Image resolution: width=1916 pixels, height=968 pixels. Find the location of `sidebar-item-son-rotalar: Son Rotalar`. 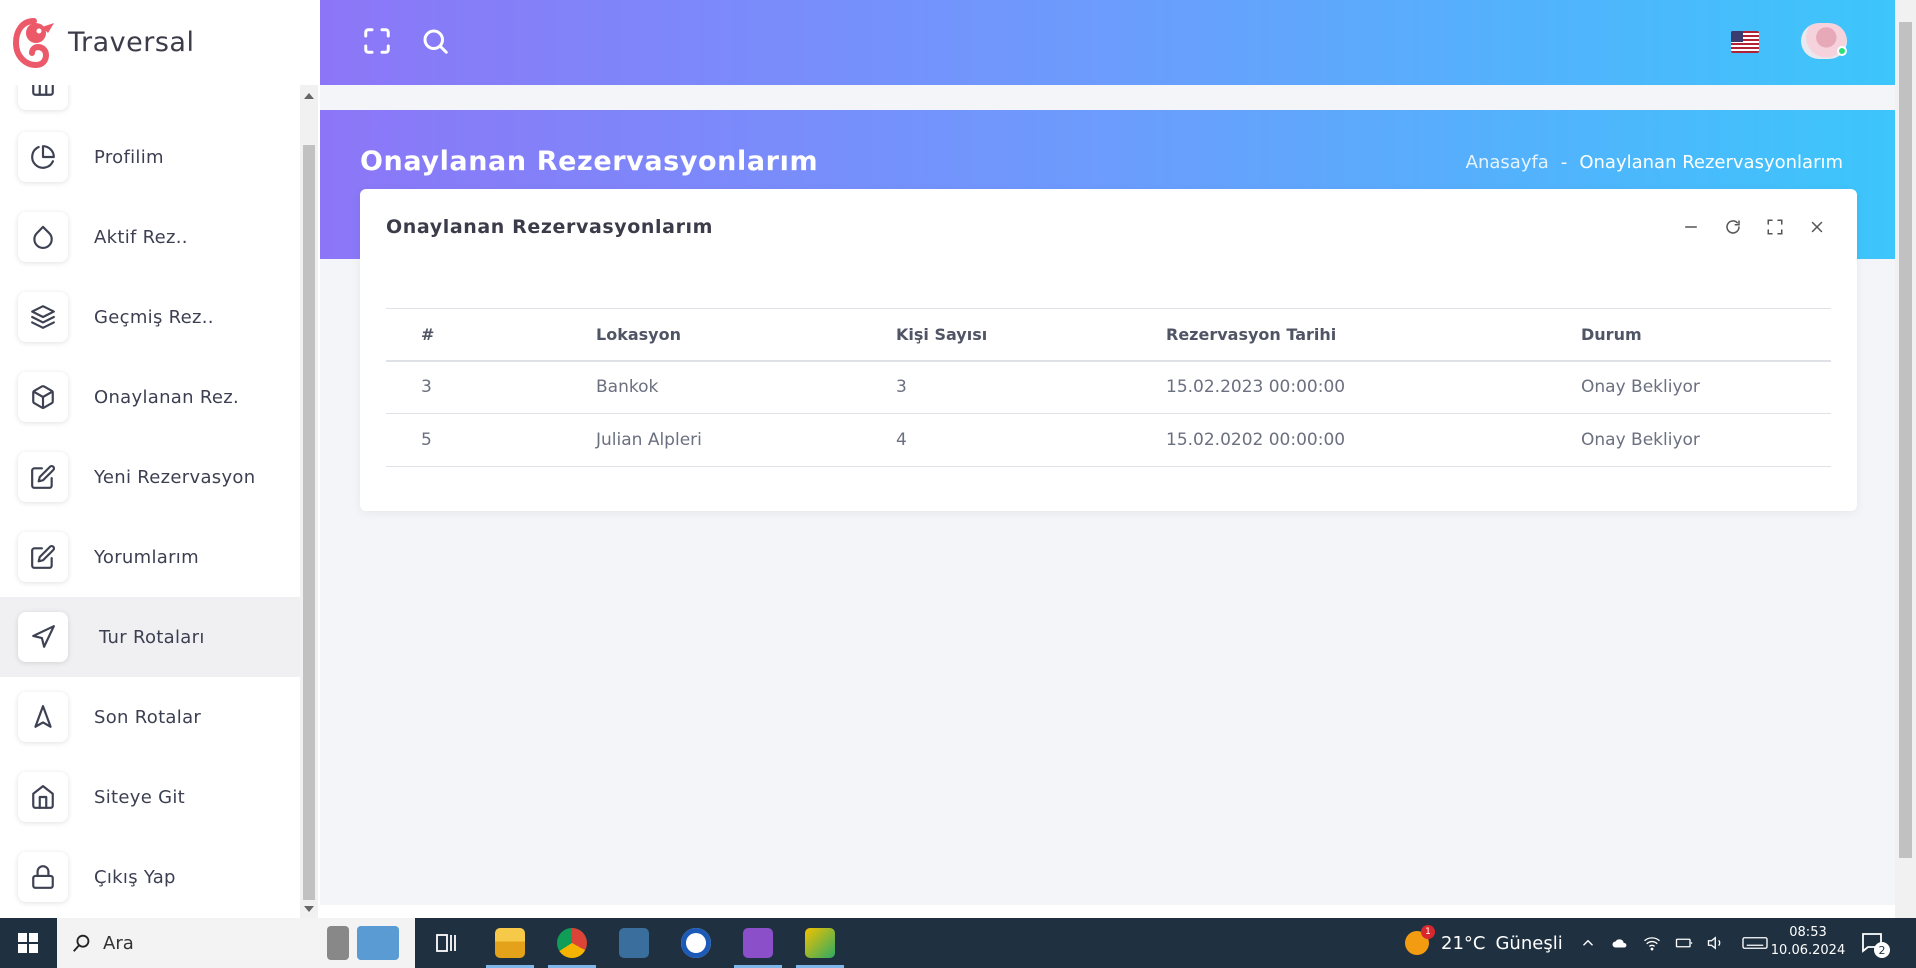

sidebar-item-son-rotalar: Son Rotalar is located at coordinates (150, 717).